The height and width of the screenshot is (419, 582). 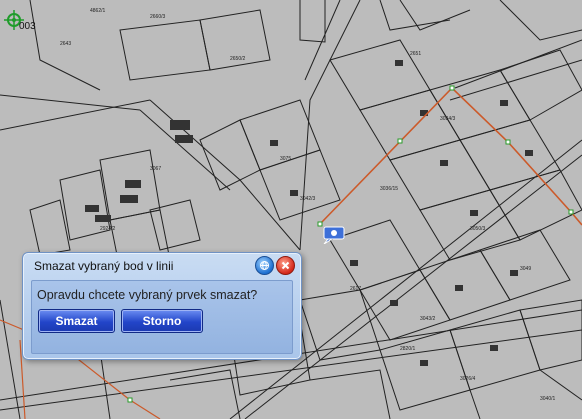 What do you see at coordinates (478, 229) in the screenshot?
I see `parcel-label: 3050/3` at bounding box center [478, 229].